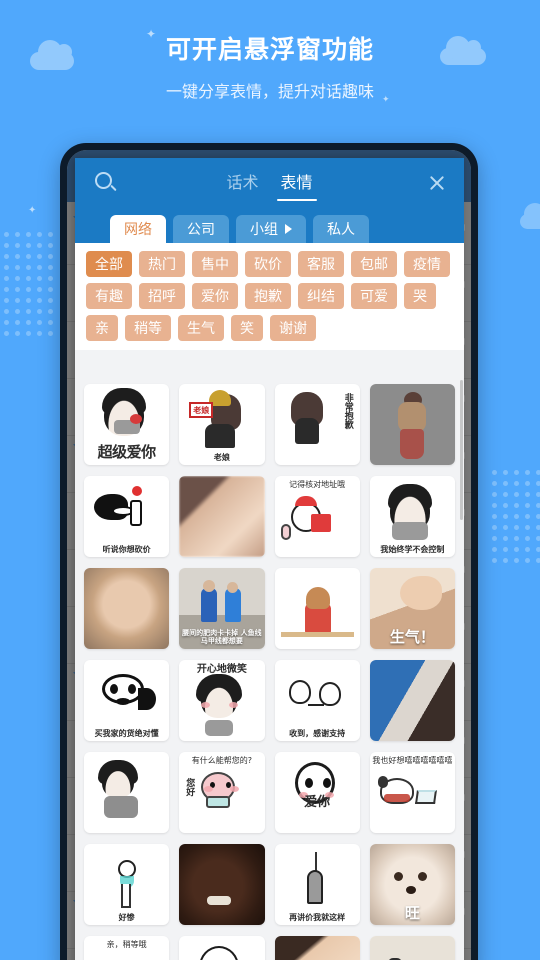 This screenshot has height=960, width=540. I want to click on tag-chip: 全部, so click(109, 264).